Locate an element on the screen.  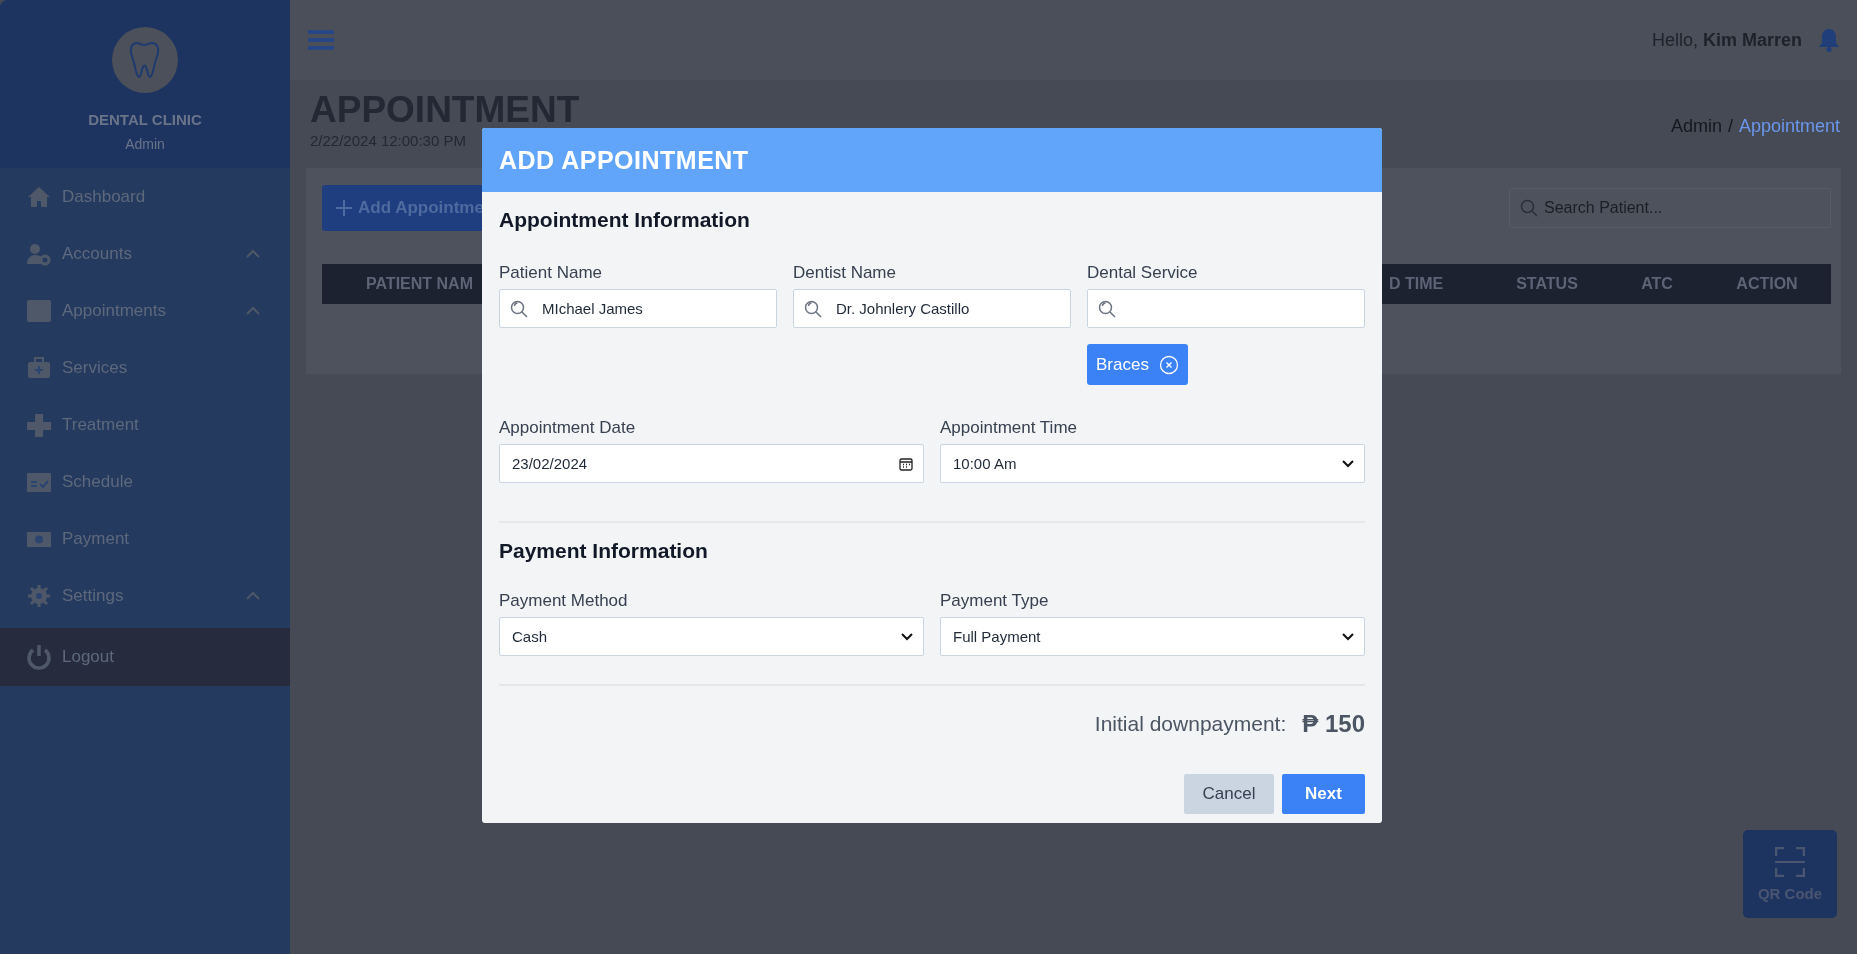
bell-icon is located at coordinates (1829, 40).